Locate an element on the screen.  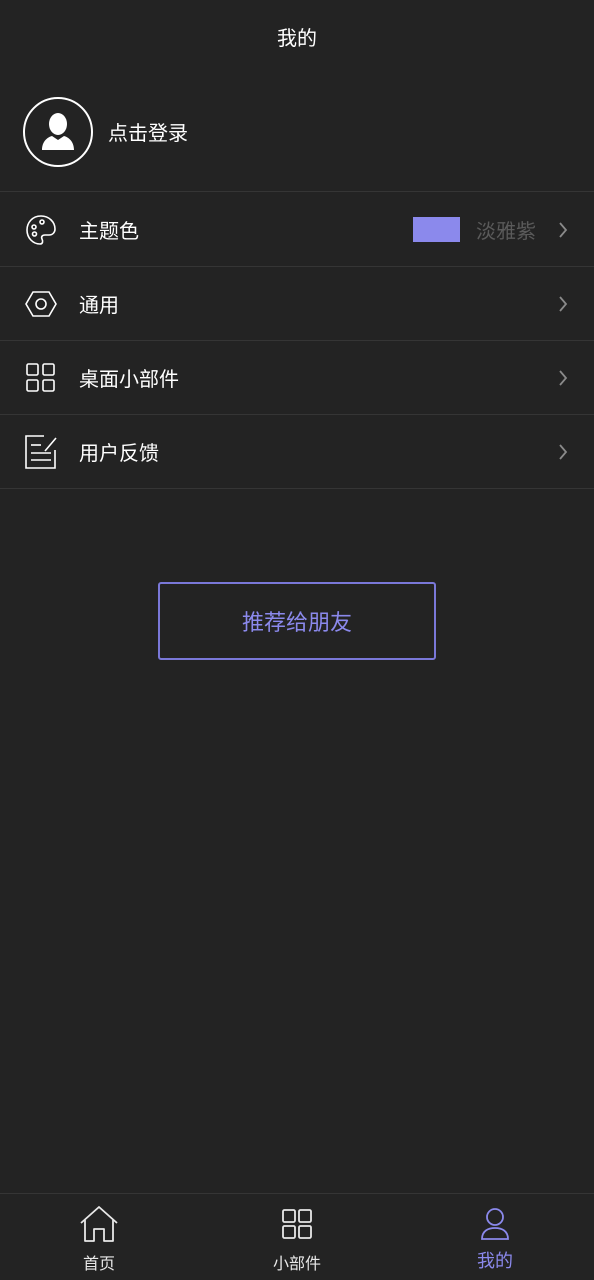
menu-item-theme-color: 主题色 淡雅紫 is located at coordinates (297, 230).